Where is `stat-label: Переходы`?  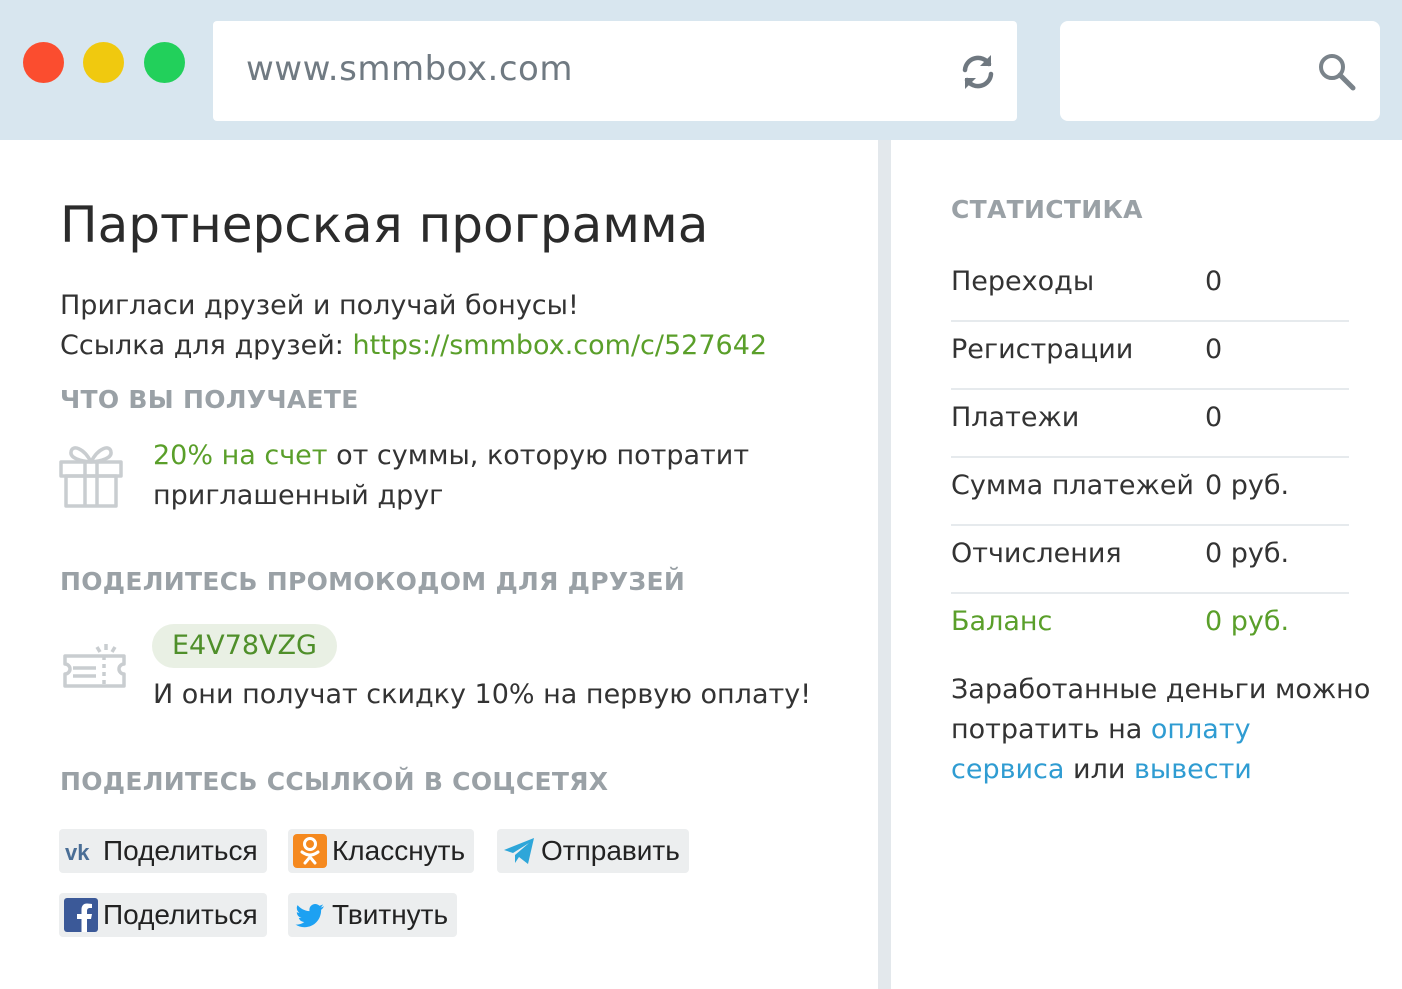 stat-label: Переходы is located at coordinates (1023, 281).